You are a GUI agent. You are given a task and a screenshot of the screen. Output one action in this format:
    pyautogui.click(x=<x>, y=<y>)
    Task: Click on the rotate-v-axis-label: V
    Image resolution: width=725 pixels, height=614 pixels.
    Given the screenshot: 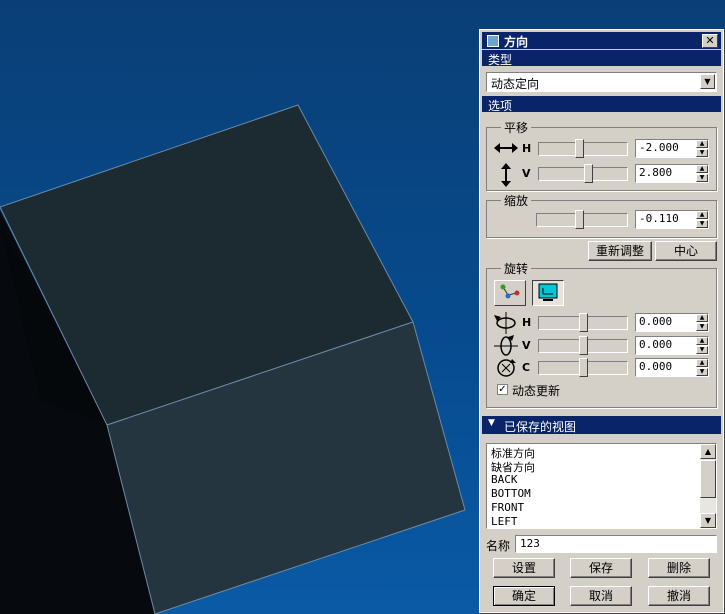 What is the action you would take?
    pyautogui.click(x=526, y=345)
    